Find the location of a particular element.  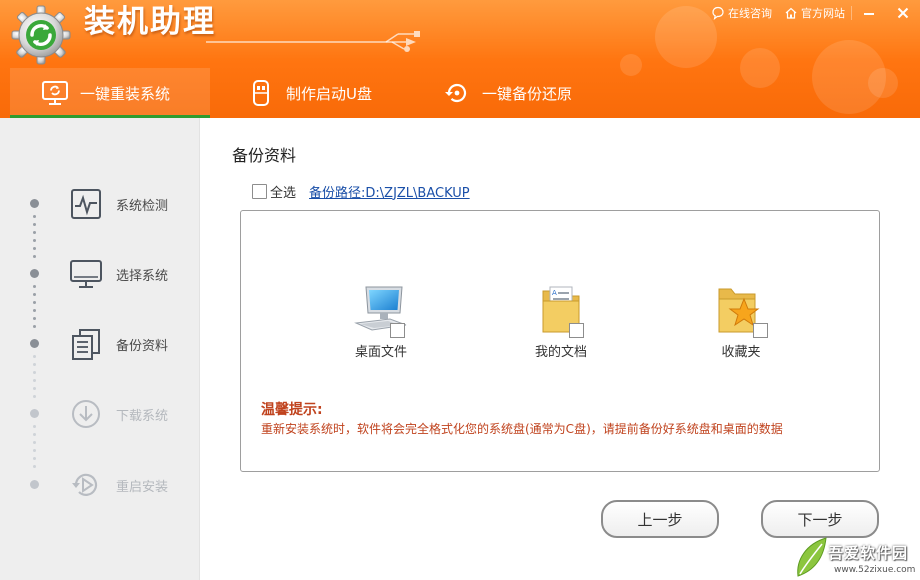

leaf-logo-icon is located at coordinates (812, 557).